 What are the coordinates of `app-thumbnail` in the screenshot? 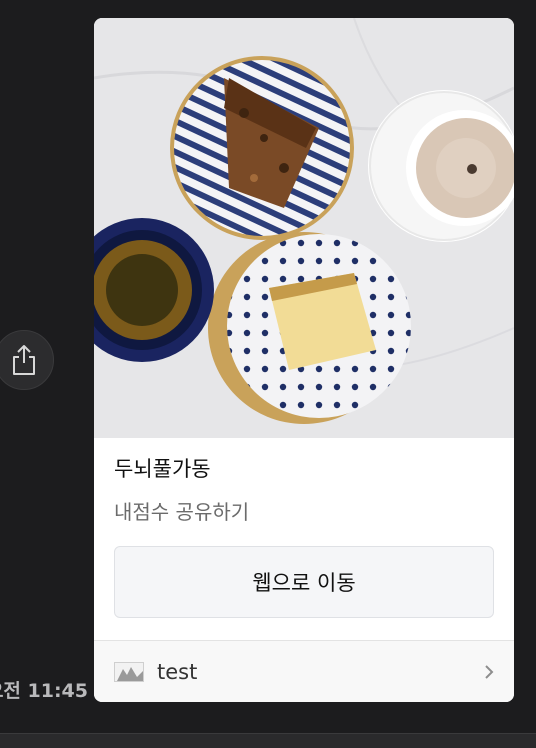 It's located at (129, 671).